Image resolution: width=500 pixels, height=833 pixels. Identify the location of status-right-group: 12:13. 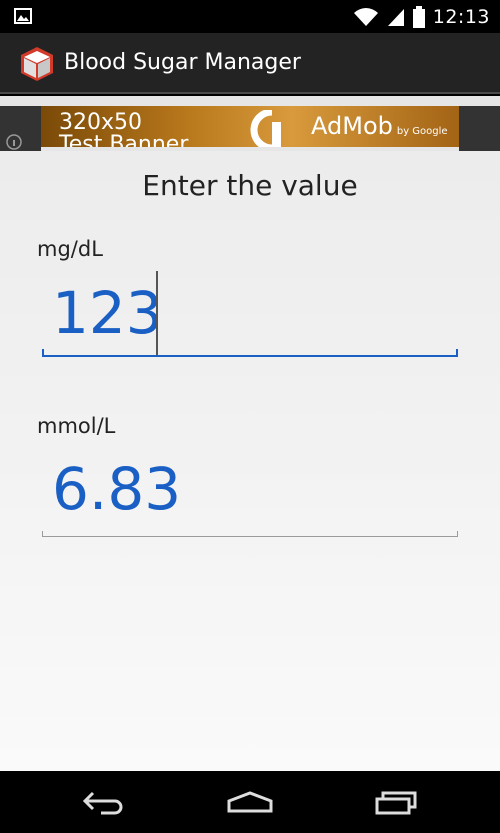
(421, 17).